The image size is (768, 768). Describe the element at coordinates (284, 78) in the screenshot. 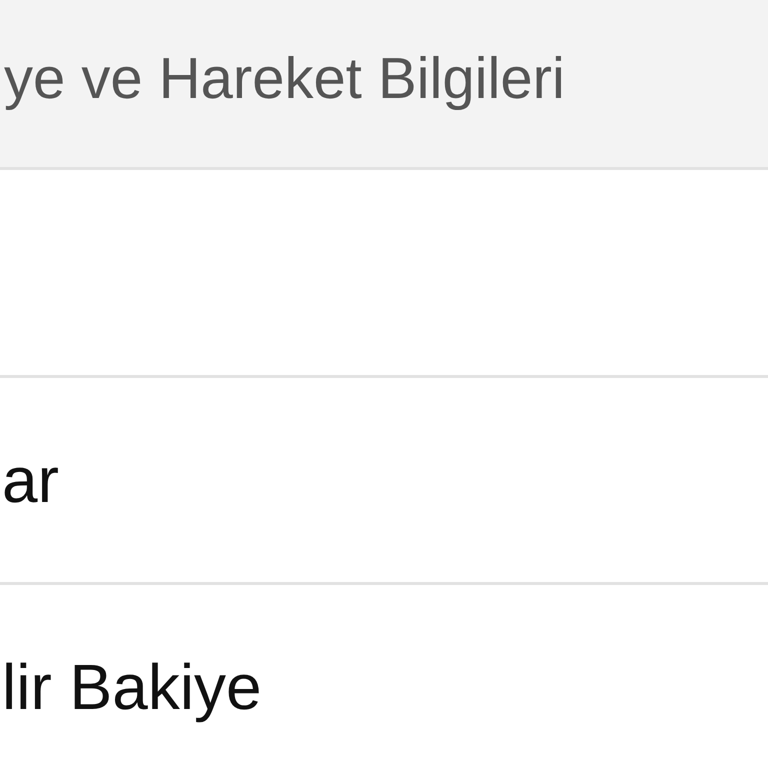

I see `section-title: ye ve Hareket Bilgileri` at that location.